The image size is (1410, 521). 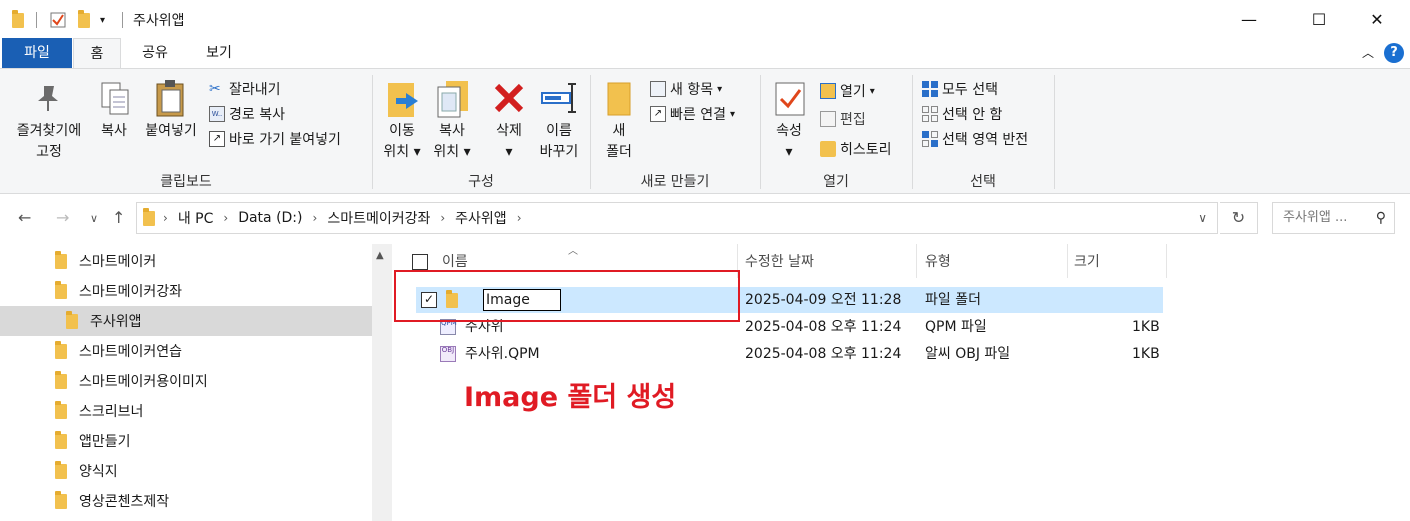 What do you see at coordinates (114, 131) in the screenshot?
I see `copy-button: 복사` at bounding box center [114, 131].